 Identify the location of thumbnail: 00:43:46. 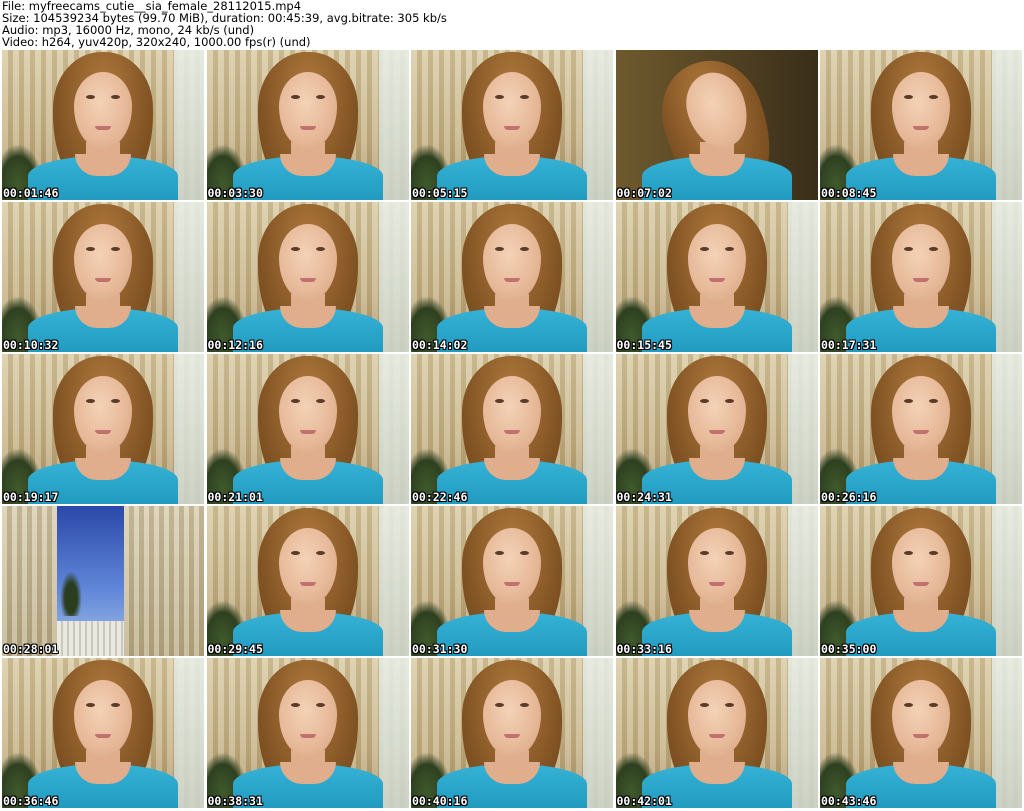
(921, 733).